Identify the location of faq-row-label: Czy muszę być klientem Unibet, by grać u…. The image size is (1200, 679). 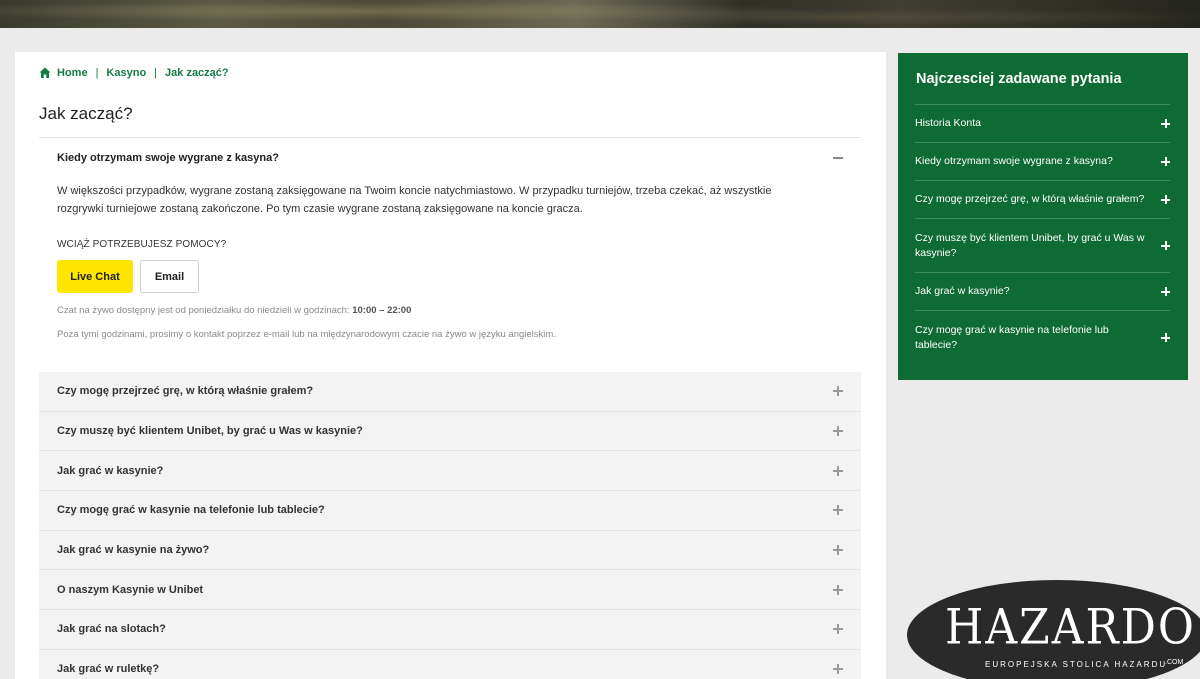
(210, 431).